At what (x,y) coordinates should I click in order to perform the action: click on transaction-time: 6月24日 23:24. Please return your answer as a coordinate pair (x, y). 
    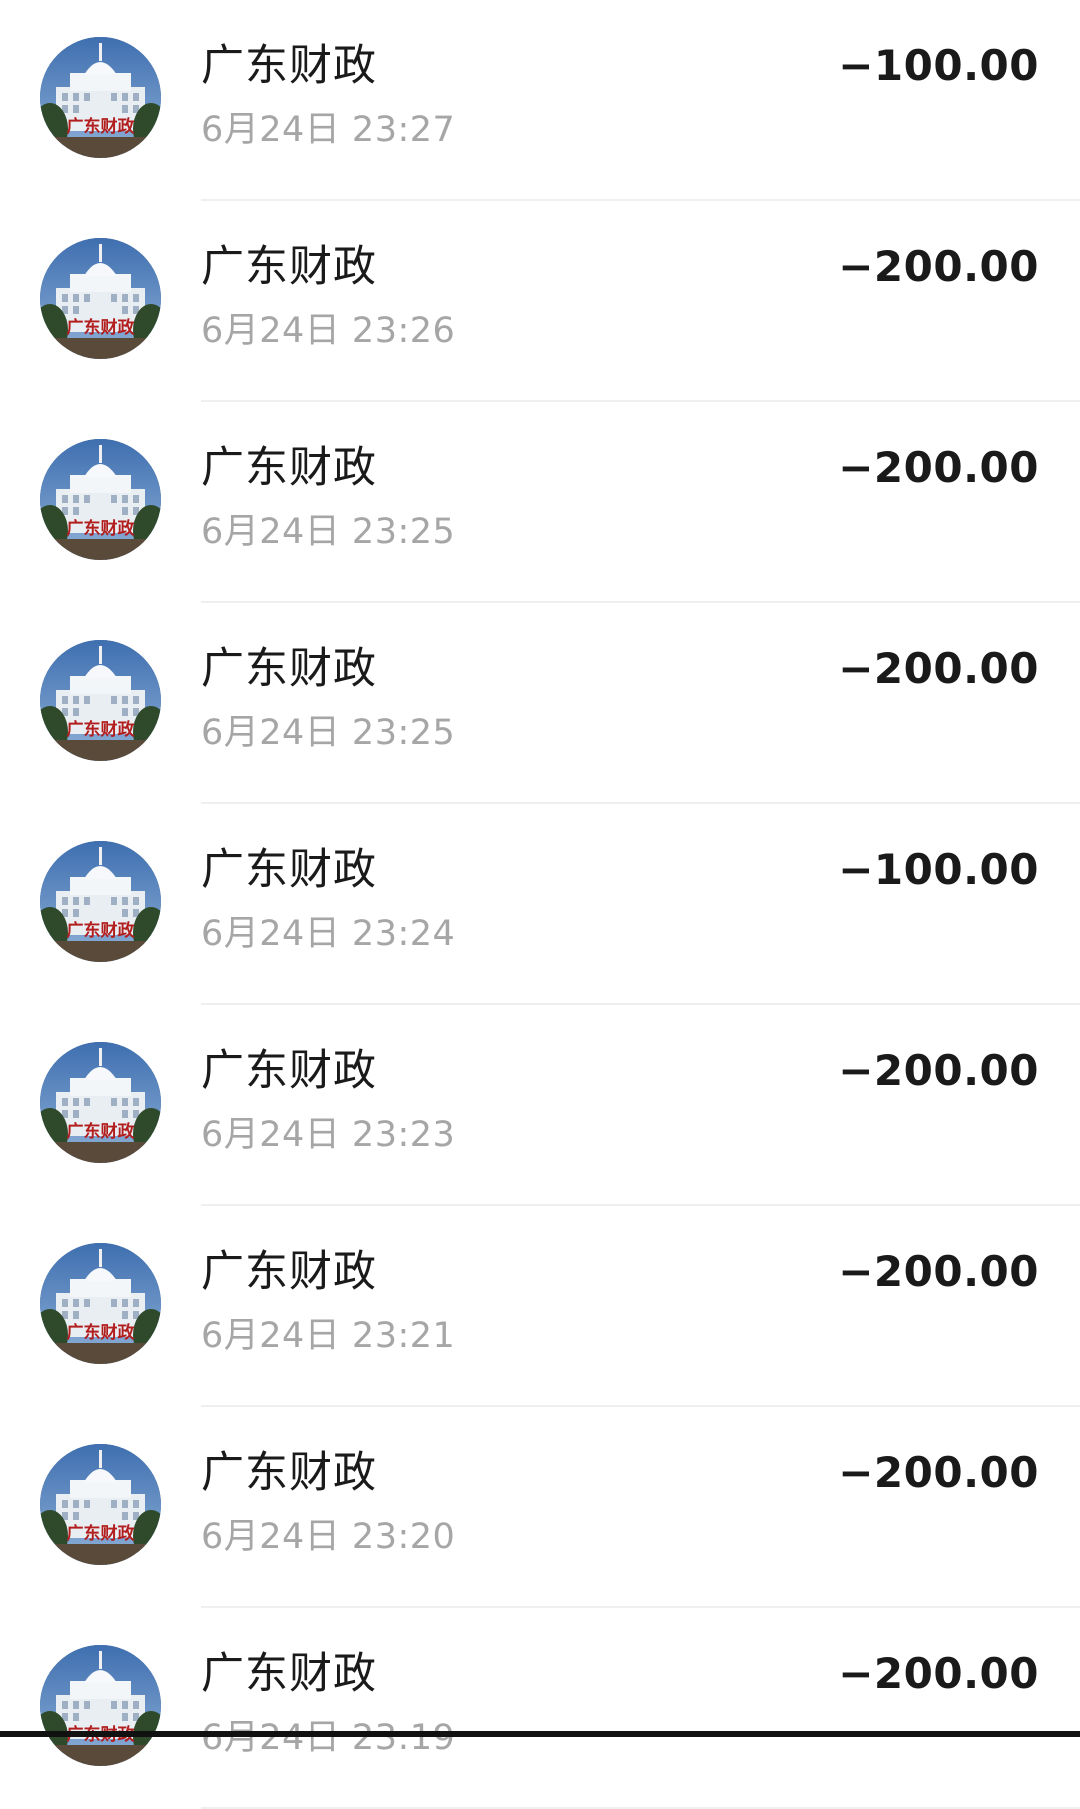
    Looking at the image, I should click on (328, 934).